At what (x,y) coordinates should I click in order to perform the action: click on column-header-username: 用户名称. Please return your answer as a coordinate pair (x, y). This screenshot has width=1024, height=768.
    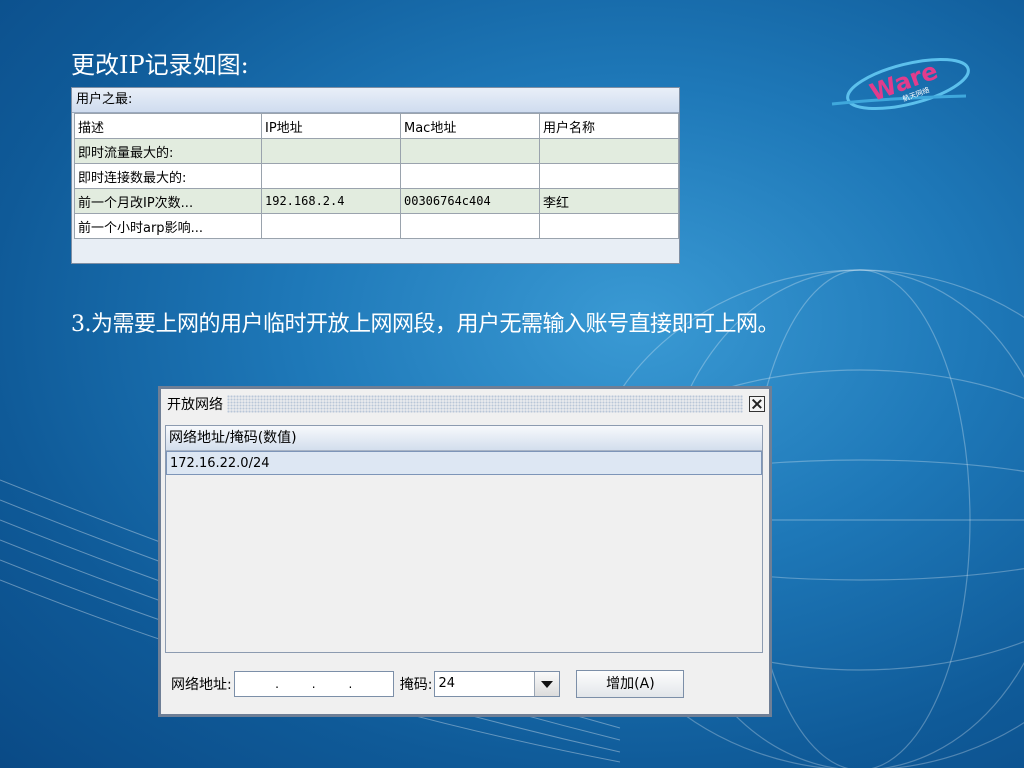
    Looking at the image, I should click on (609, 126).